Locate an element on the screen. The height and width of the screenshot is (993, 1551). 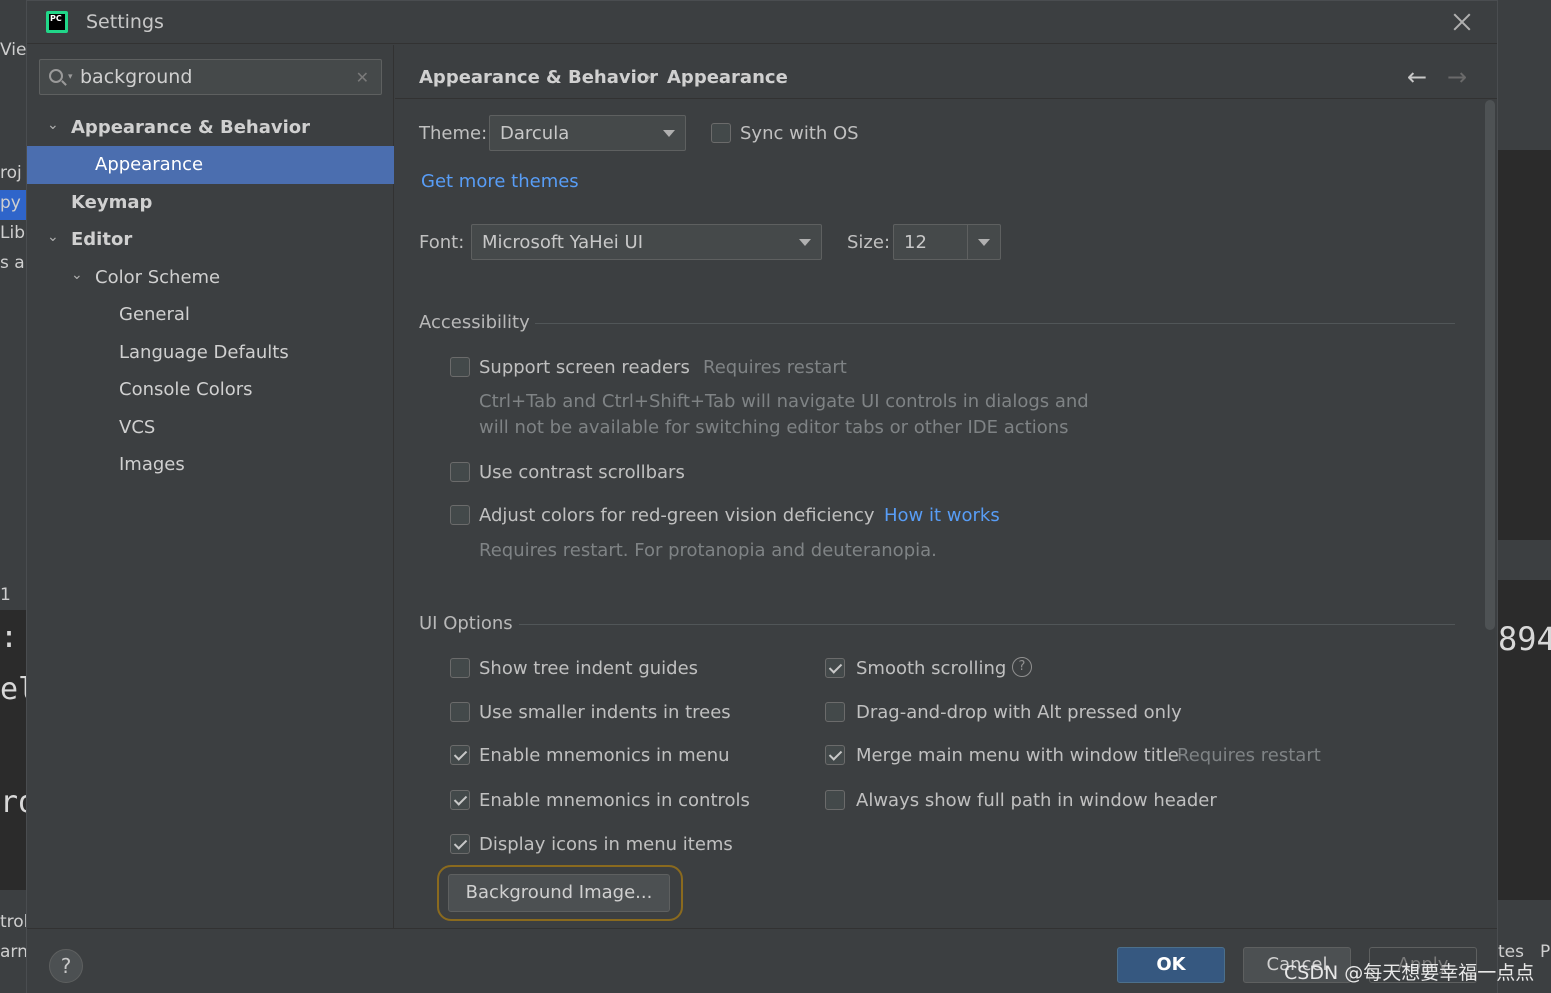
sidebar-item-keymap: Keymap is located at coordinates (210, 203).